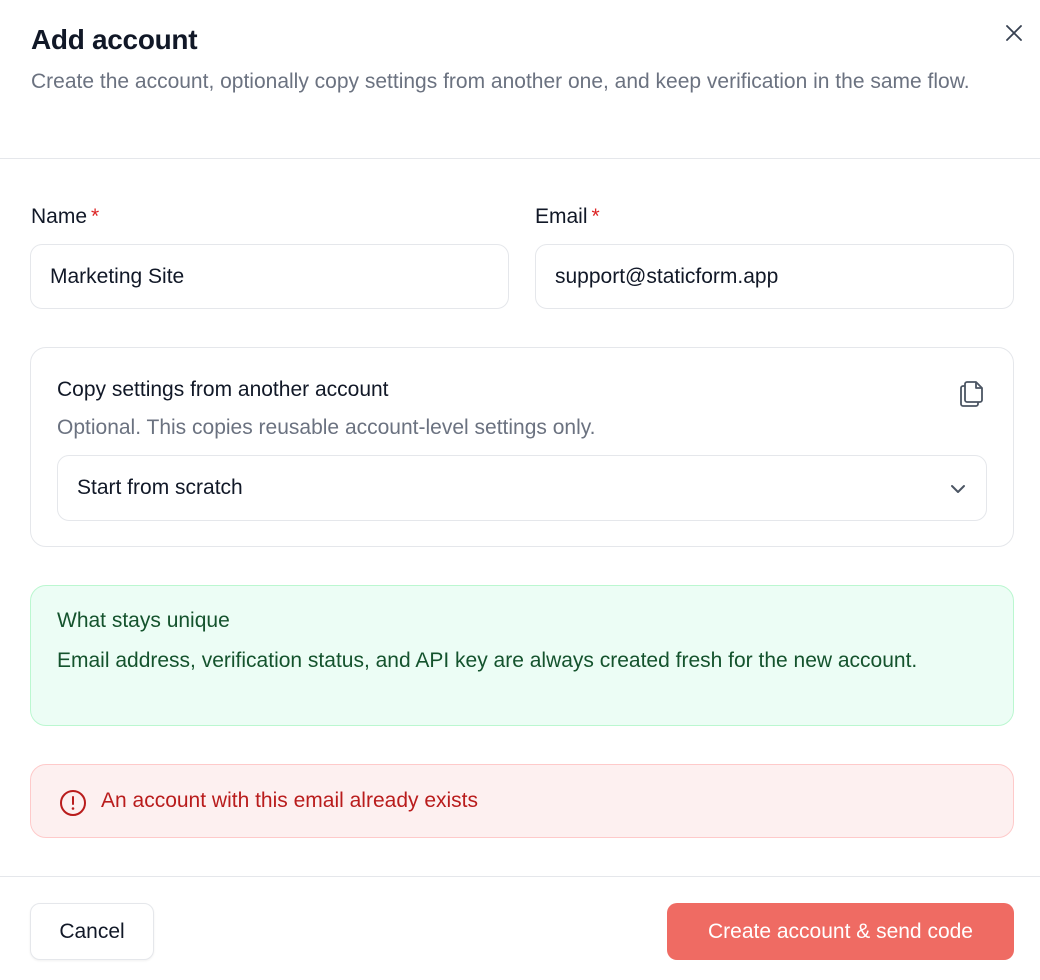 This screenshot has width=1040, height=980. Describe the element at coordinates (59, 216) in the screenshot. I see `name-label-text: Name` at that location.